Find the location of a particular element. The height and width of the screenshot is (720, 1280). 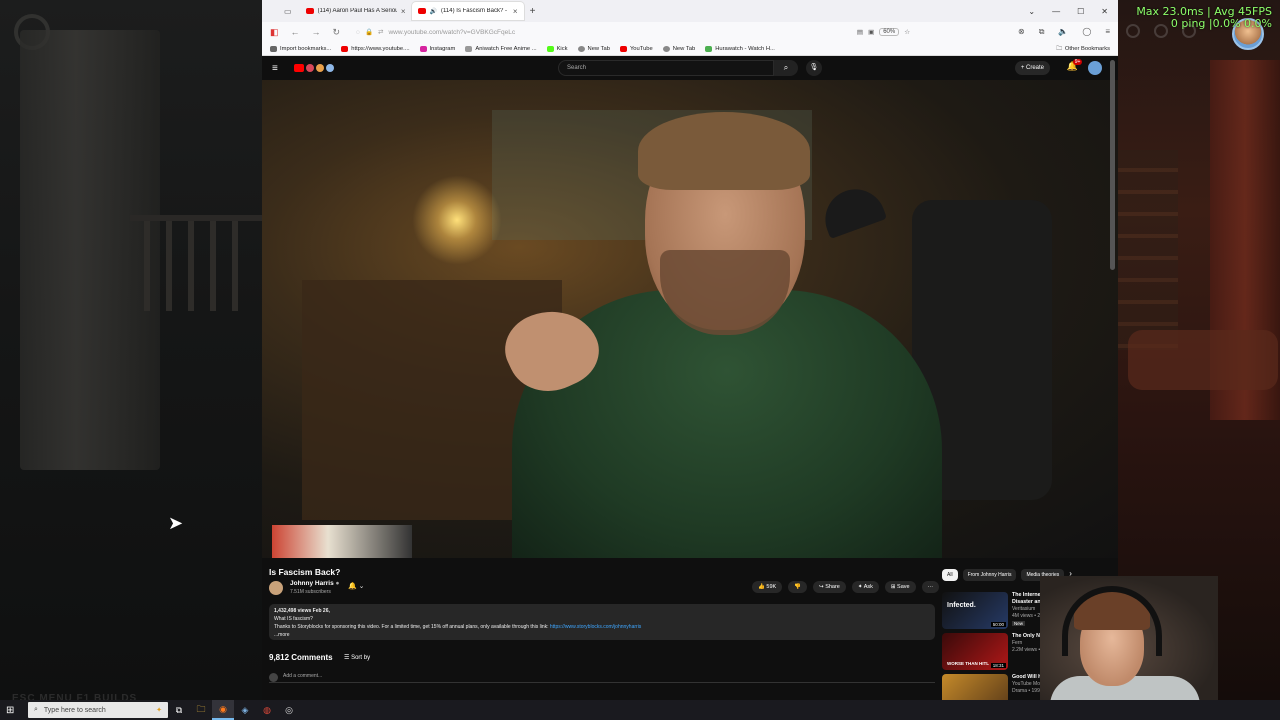

firefox-icon: ◉ is located at coordinates (223, 710).